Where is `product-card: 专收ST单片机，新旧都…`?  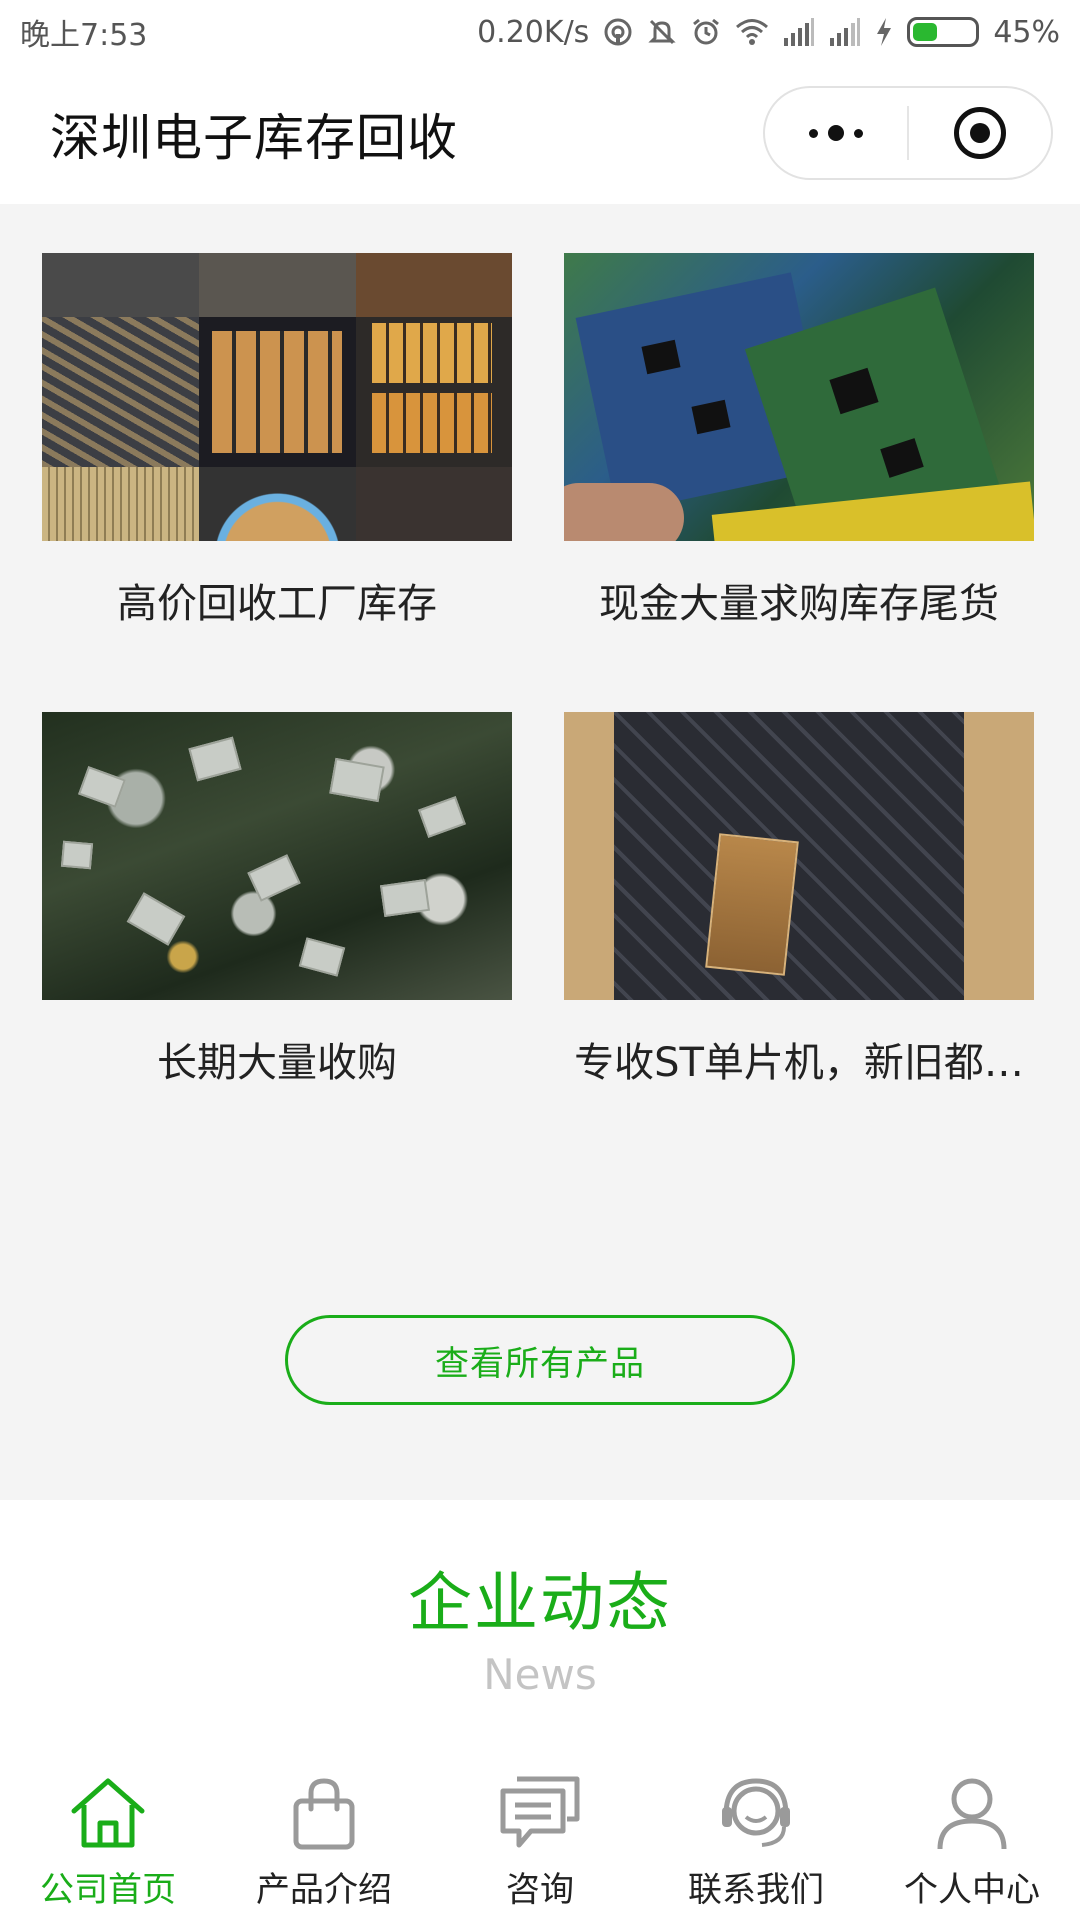
product-card: 专收ST单片机，新旧都… is located at coordinates (799, 900).